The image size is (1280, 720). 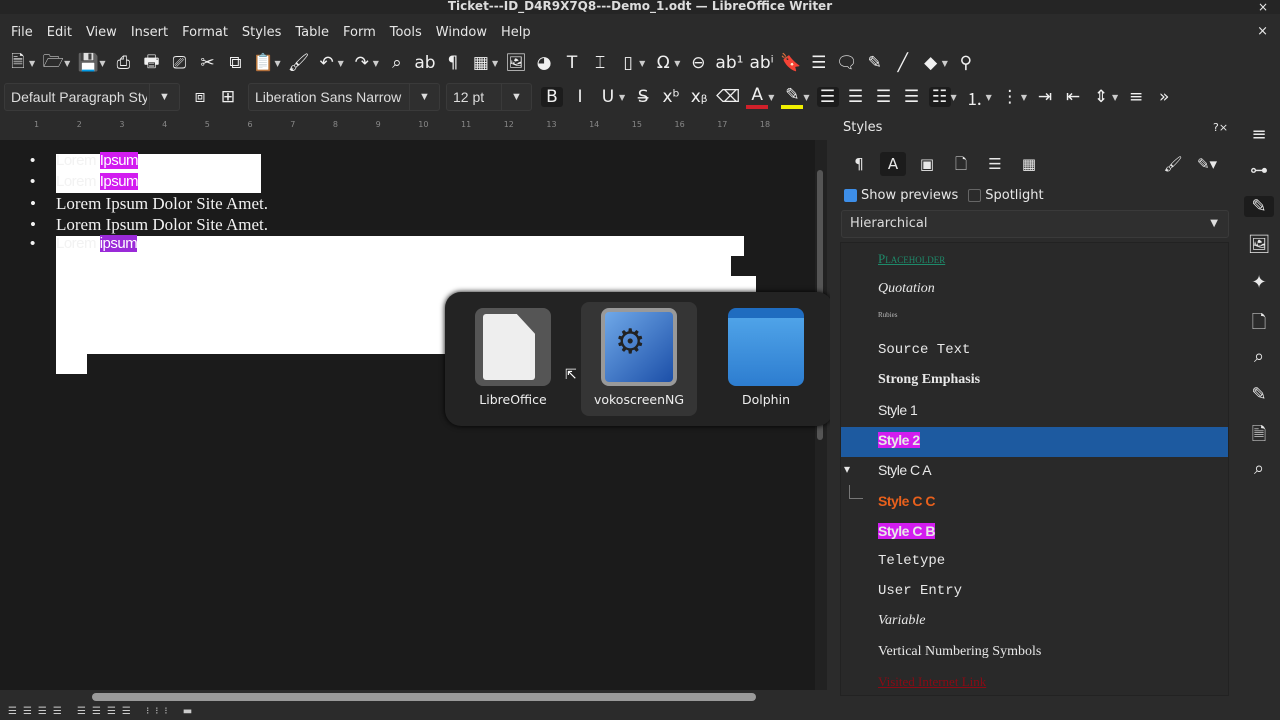 What do you see at coordinates (359, 34) in the screenshot?
I see `menu-form: Form` at bounding box center [359, 34].